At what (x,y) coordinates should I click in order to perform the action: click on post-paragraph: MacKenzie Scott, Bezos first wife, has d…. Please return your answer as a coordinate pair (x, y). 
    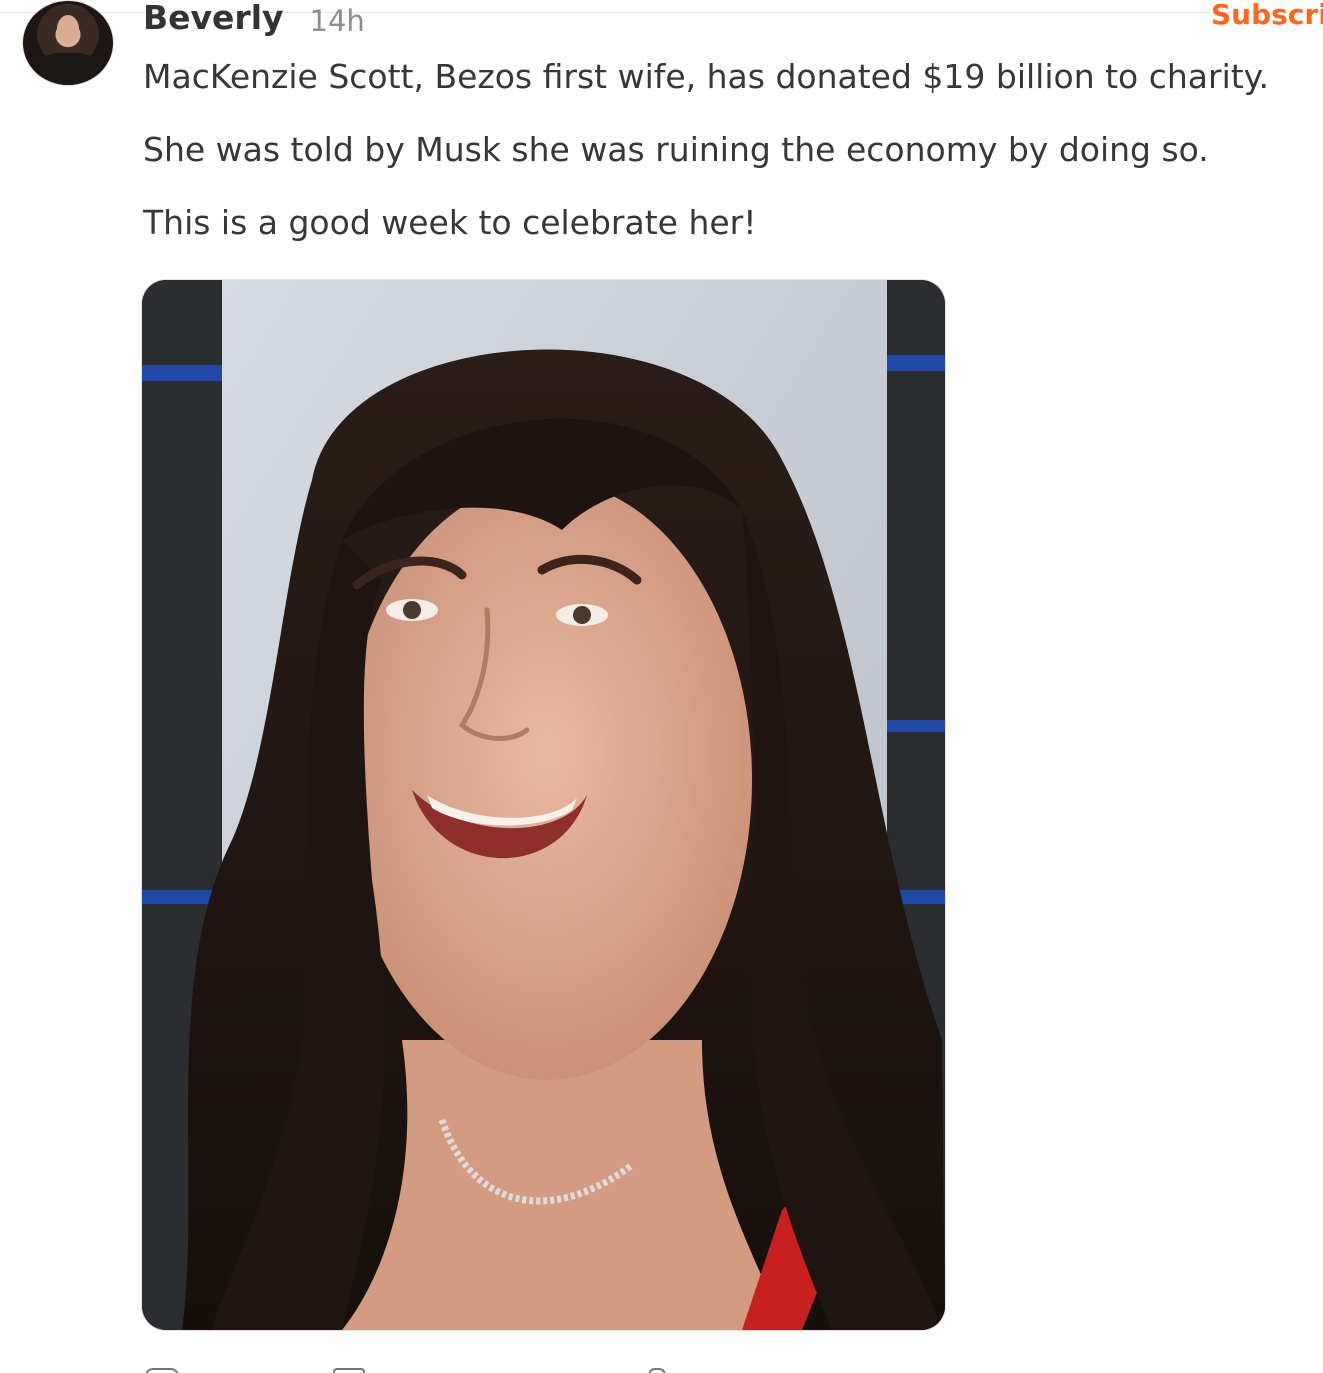
    Looking at the image, I should click on (706, 76).